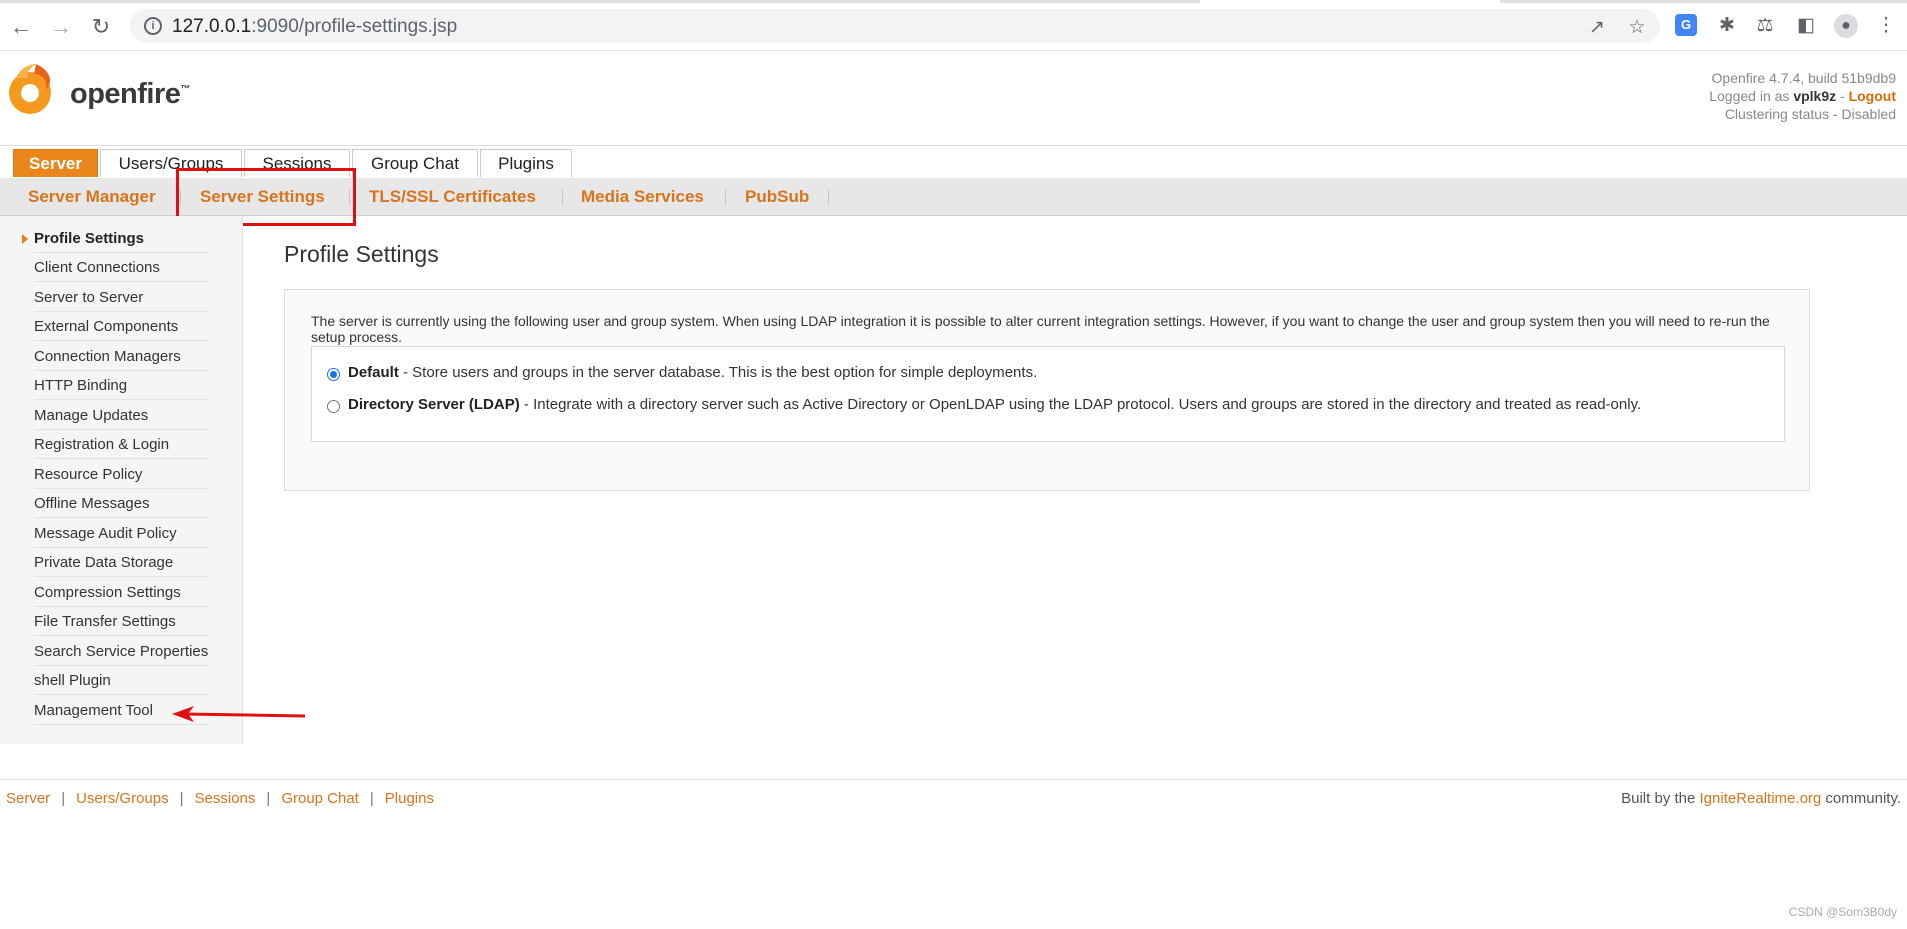 This screenshot has height=929, width=1907. Describe the element at coordinates (121, 562) in the screenshot. I see `sidebar-item-private-data-storage: Private Data Storage` at that location.